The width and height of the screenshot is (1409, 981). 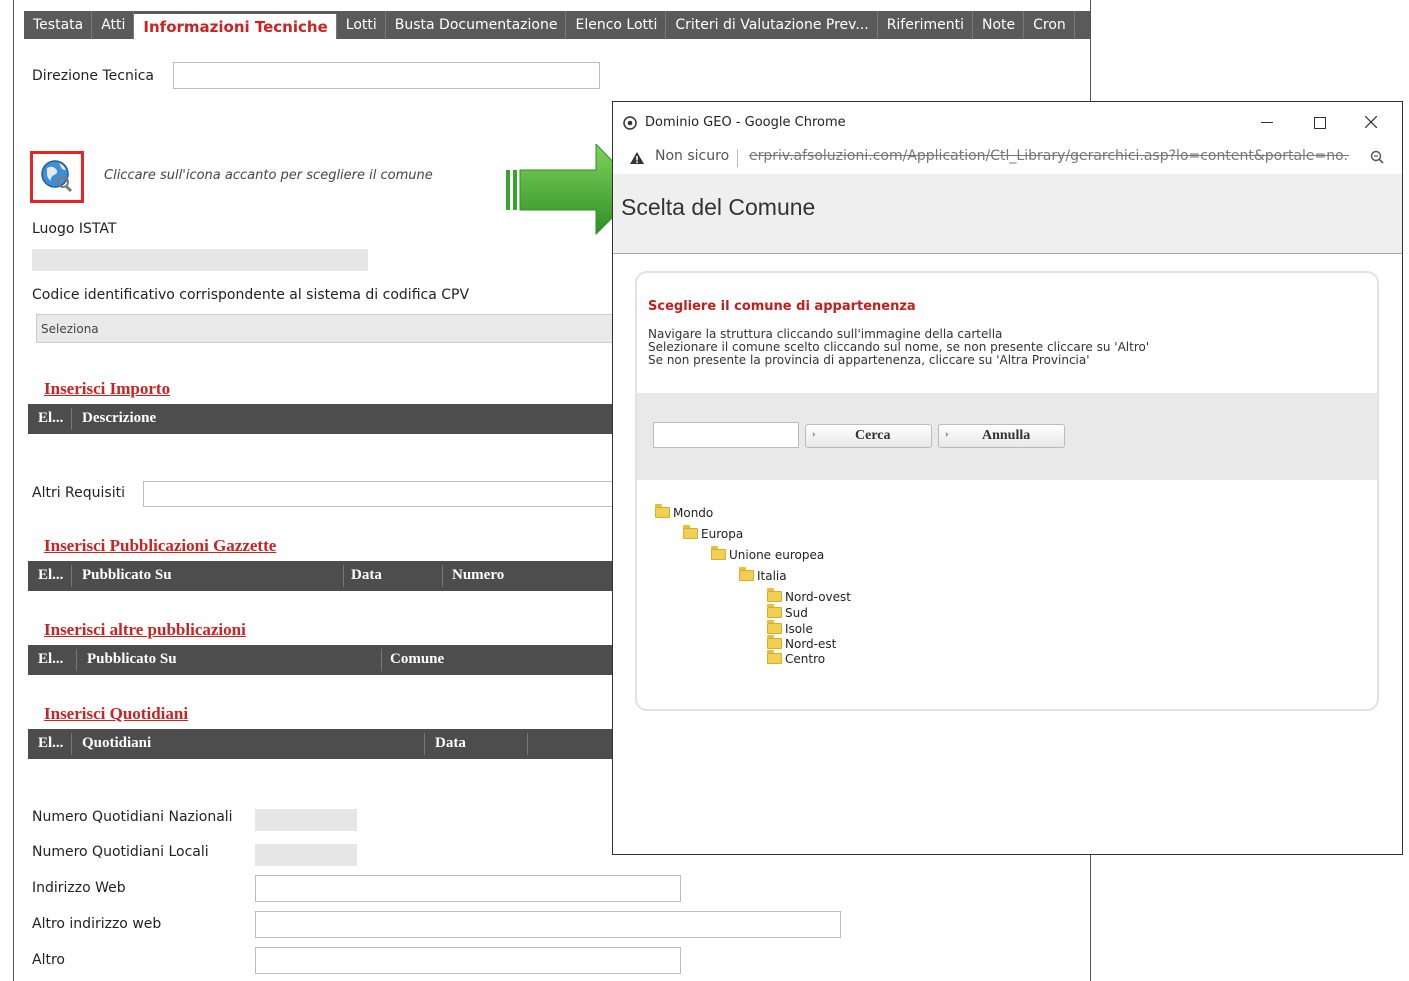 What do you see at coordinates (1371, 122) in the screenshot?
I see `close-icon` at bounding box center [1371, 122].